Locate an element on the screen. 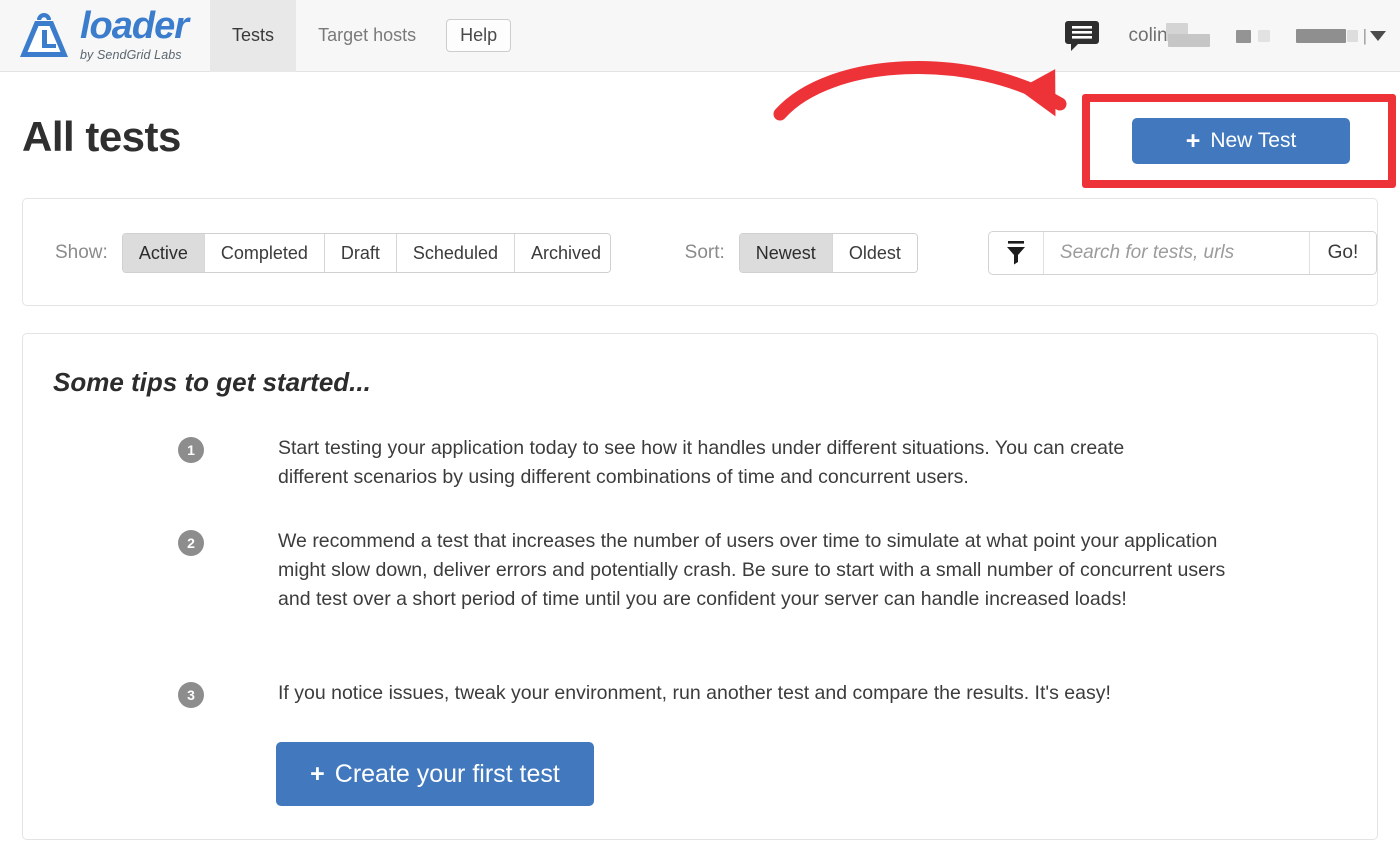  nav-item-target-hosts: Target hosts is located at coordinates (367, 36).